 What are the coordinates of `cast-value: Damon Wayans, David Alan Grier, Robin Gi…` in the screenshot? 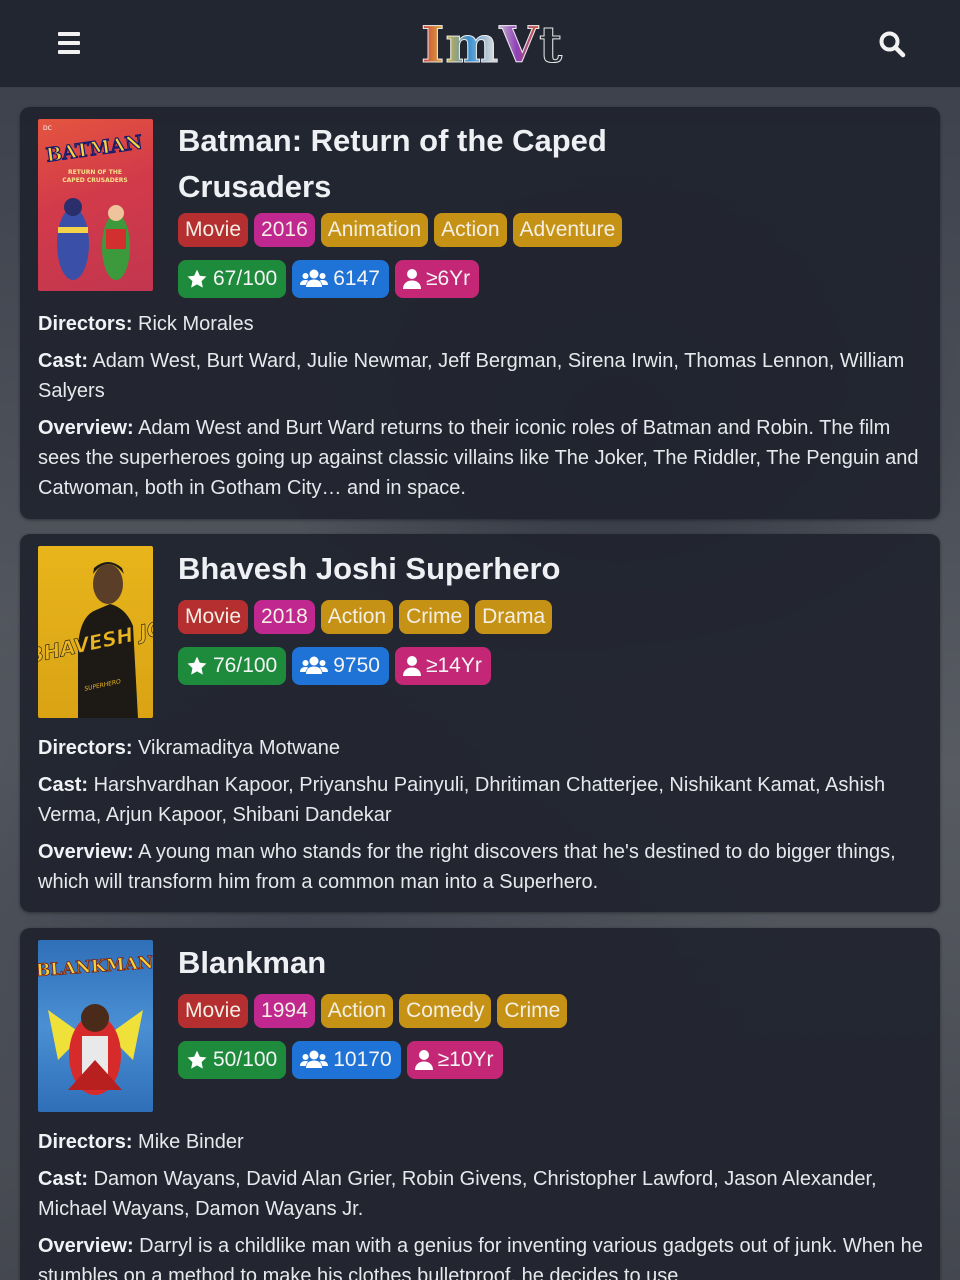 It's located at (457, 1194).